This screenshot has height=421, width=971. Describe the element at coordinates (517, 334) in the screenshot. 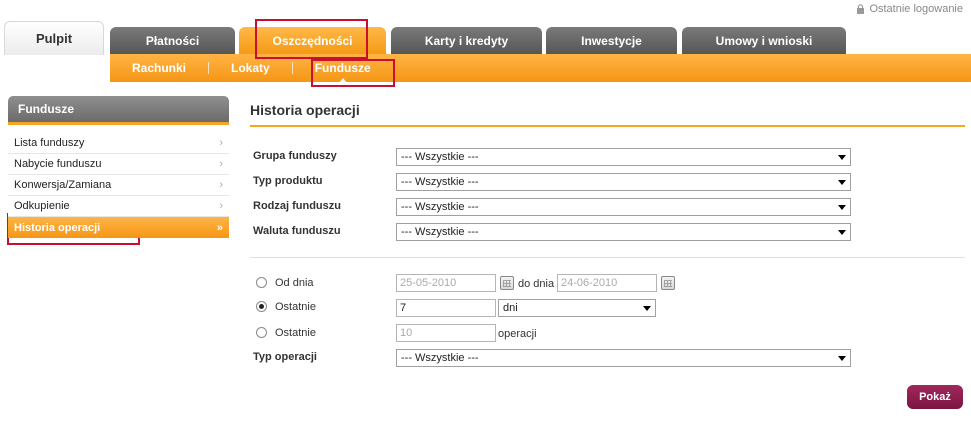

I see `operacji-label: operacji` at that location.